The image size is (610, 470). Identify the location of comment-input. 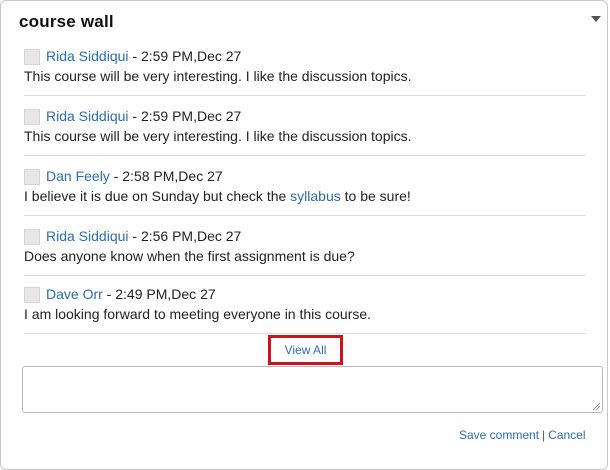
(312, 389).